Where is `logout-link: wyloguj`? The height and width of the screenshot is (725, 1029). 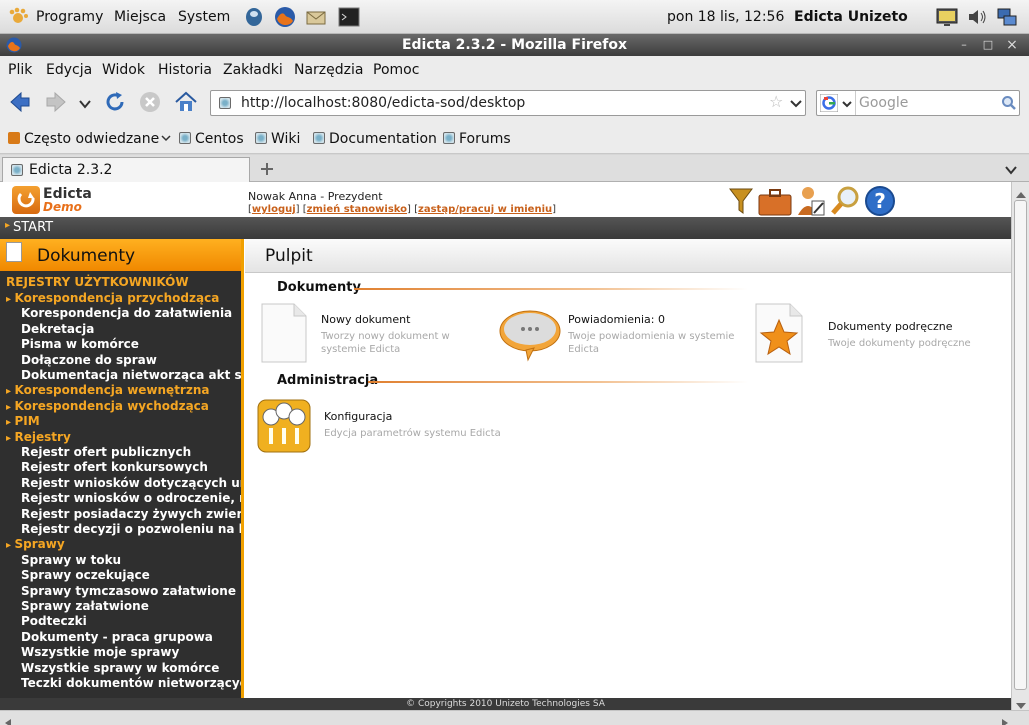 logout-link: wyloguj is located at coordinates (274, 209).